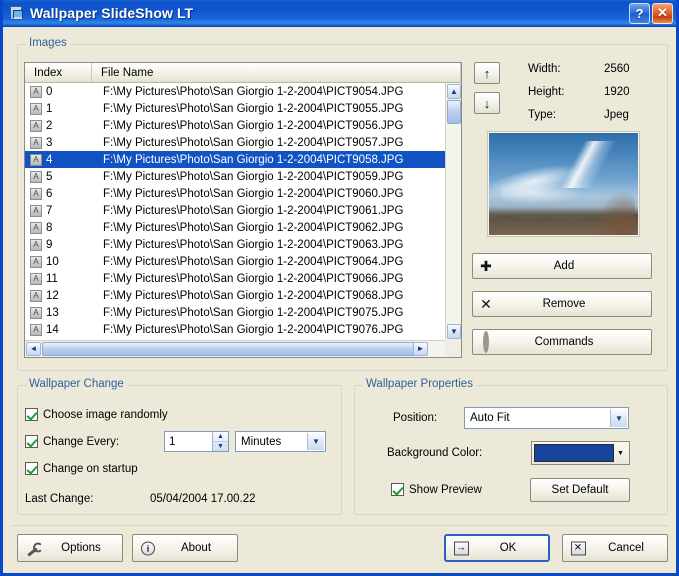 This screenshot has height=576, width=679. Describe the element at coordinates (563, 184) in the screenshot. I see `image-preview` at that location.